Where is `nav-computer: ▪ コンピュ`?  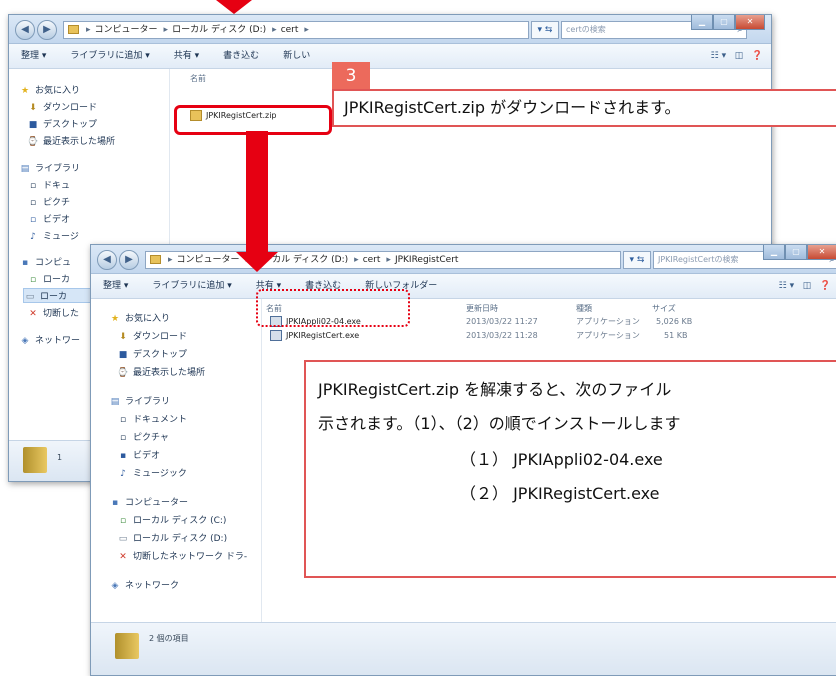 nav-computer: ▪ コンピュ is located at coordinates (45, 261).